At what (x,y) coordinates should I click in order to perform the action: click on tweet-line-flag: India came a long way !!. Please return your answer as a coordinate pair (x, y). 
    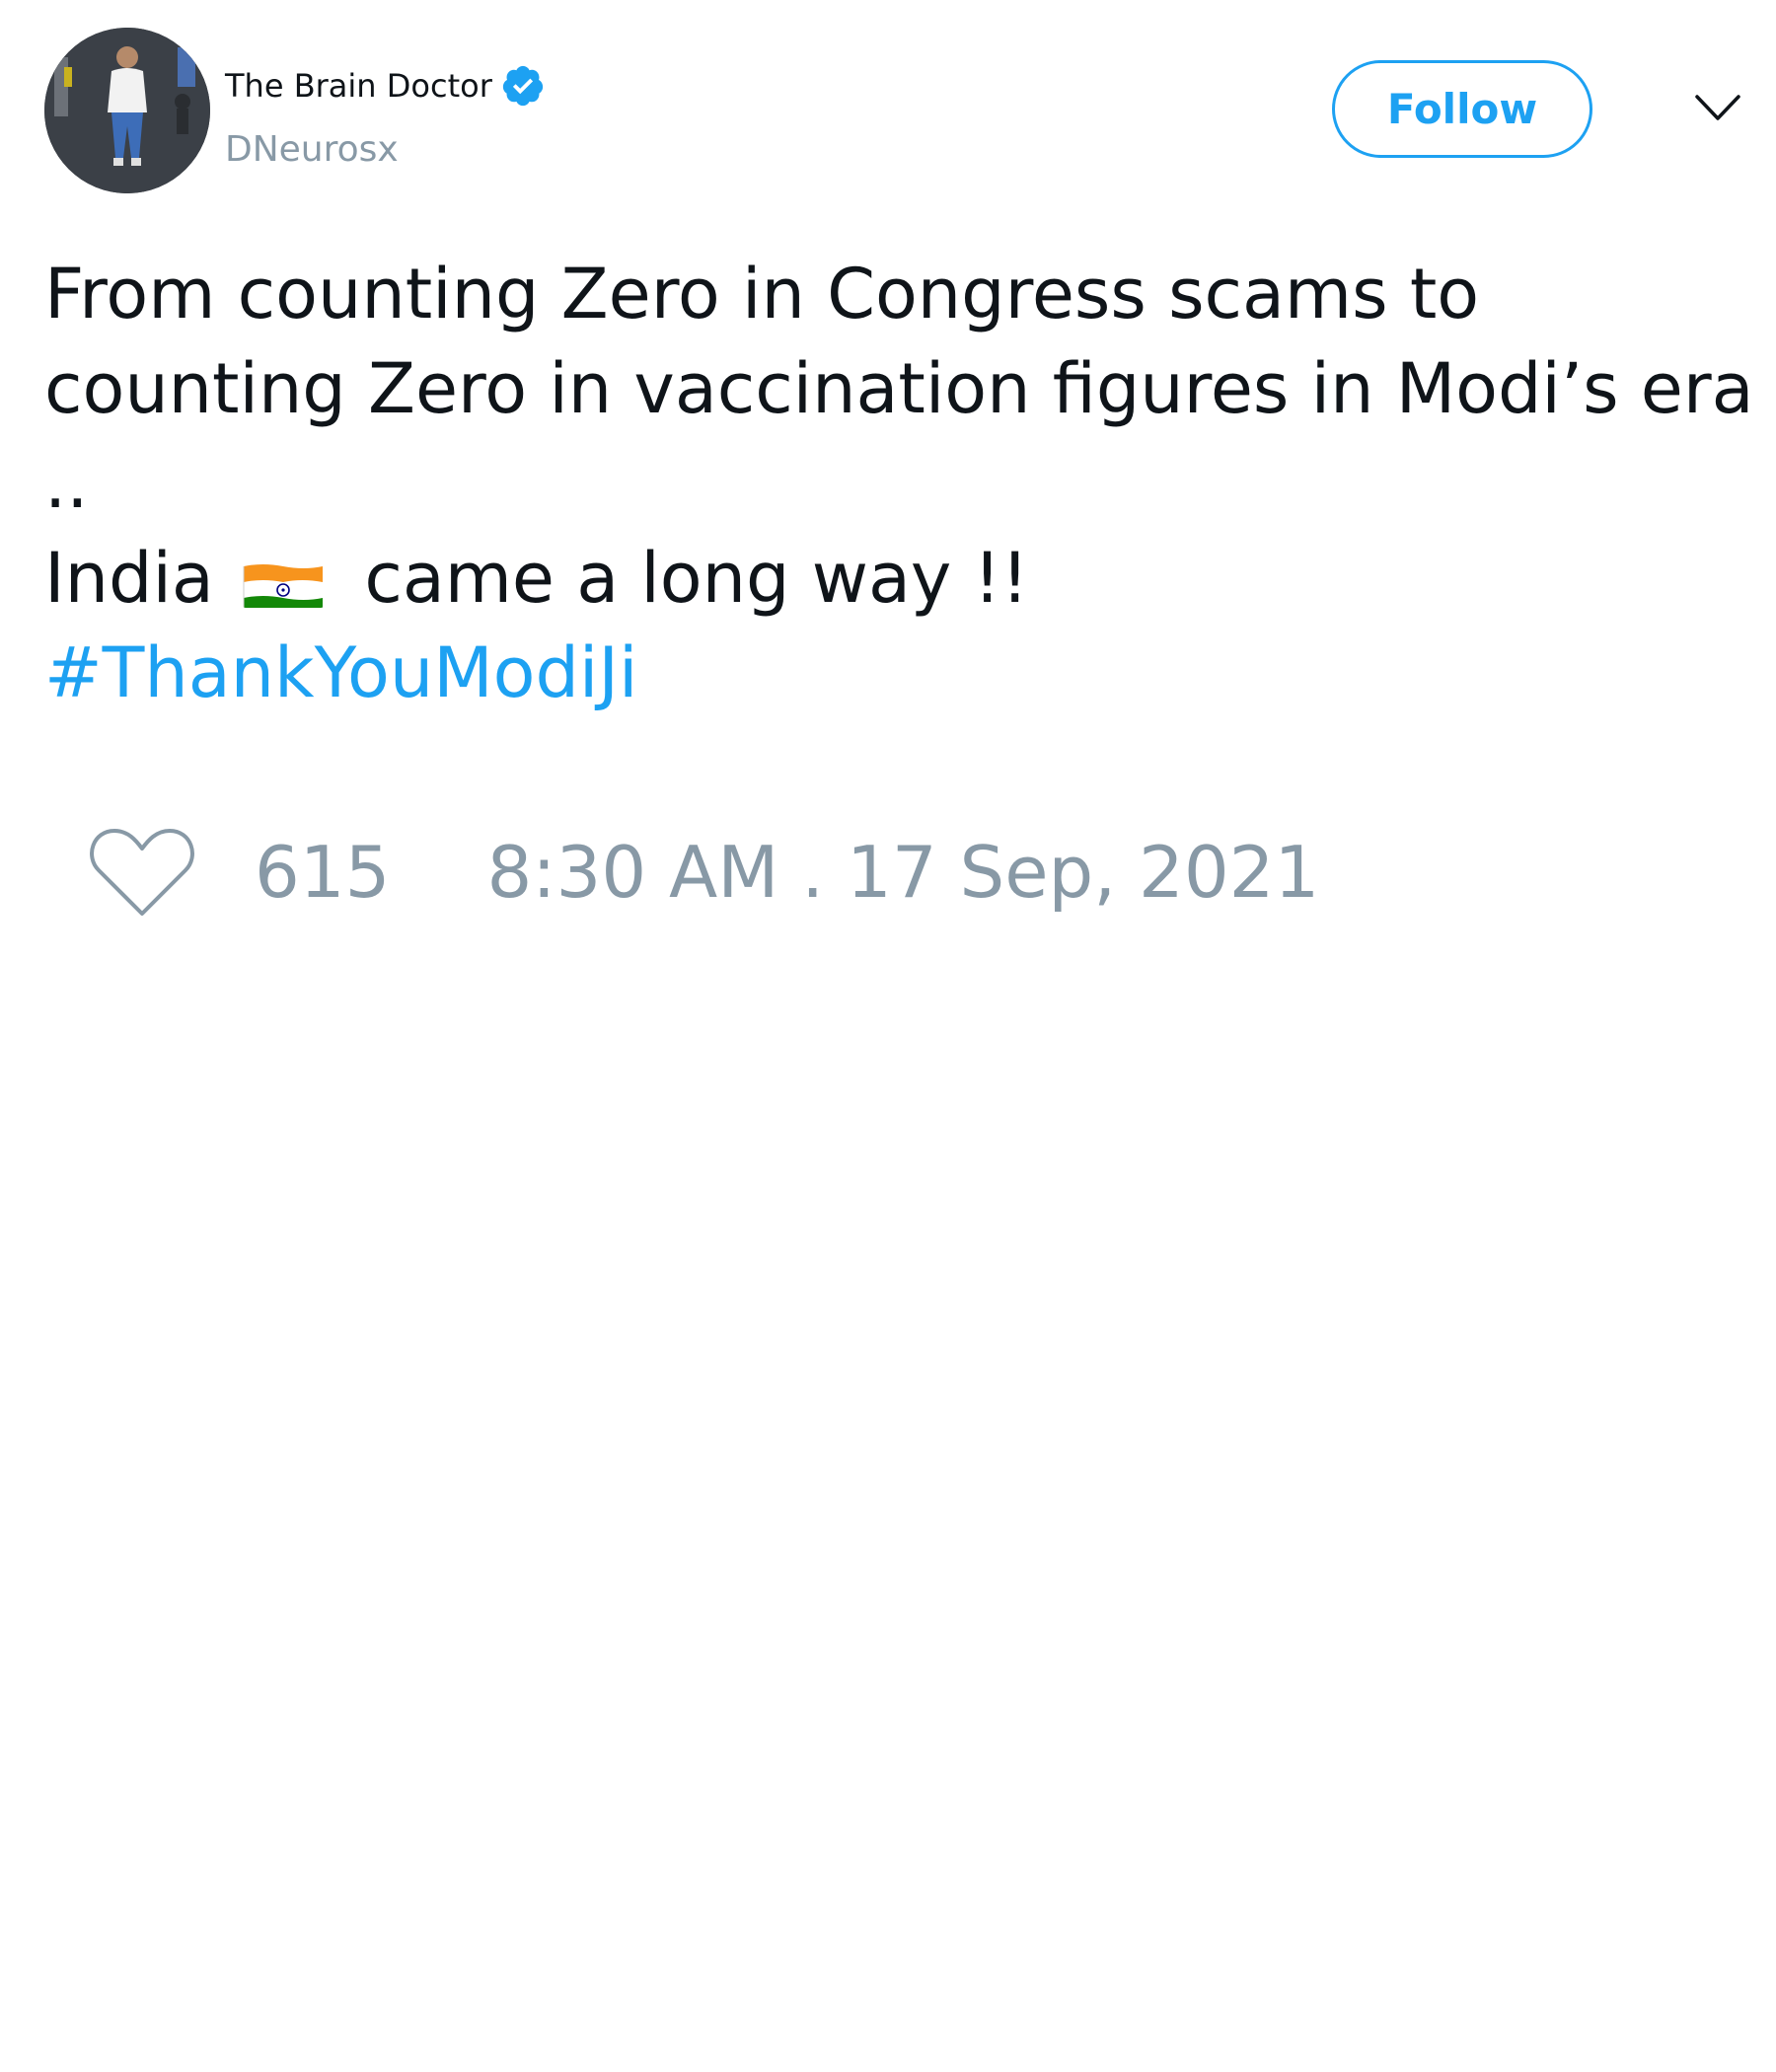
    Looking at the image, I should click on (898, 578).